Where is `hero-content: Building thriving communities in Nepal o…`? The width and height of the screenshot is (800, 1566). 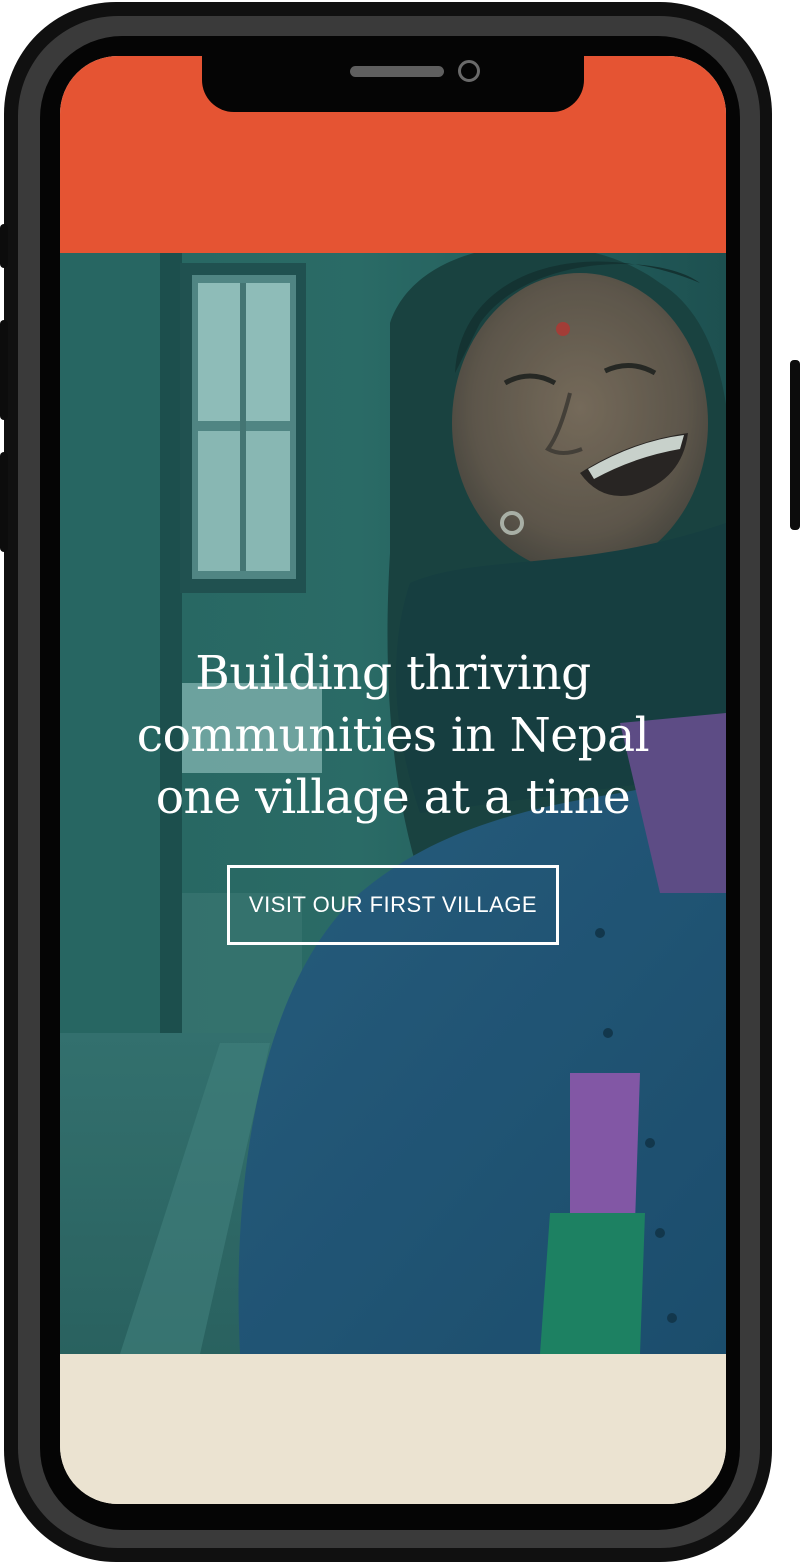 hero-content: Building thriving communities in Nepal o… is located at coordinates (393, 794).